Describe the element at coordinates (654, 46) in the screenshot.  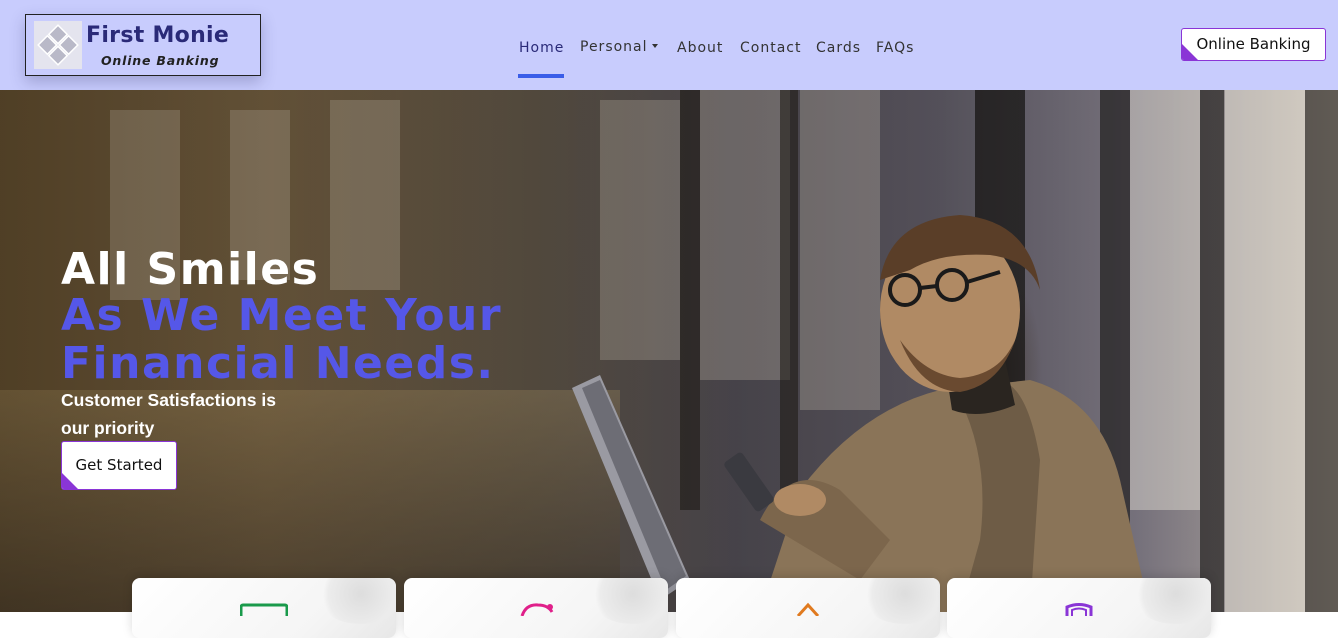
I see `caret-down-icon` at that location.